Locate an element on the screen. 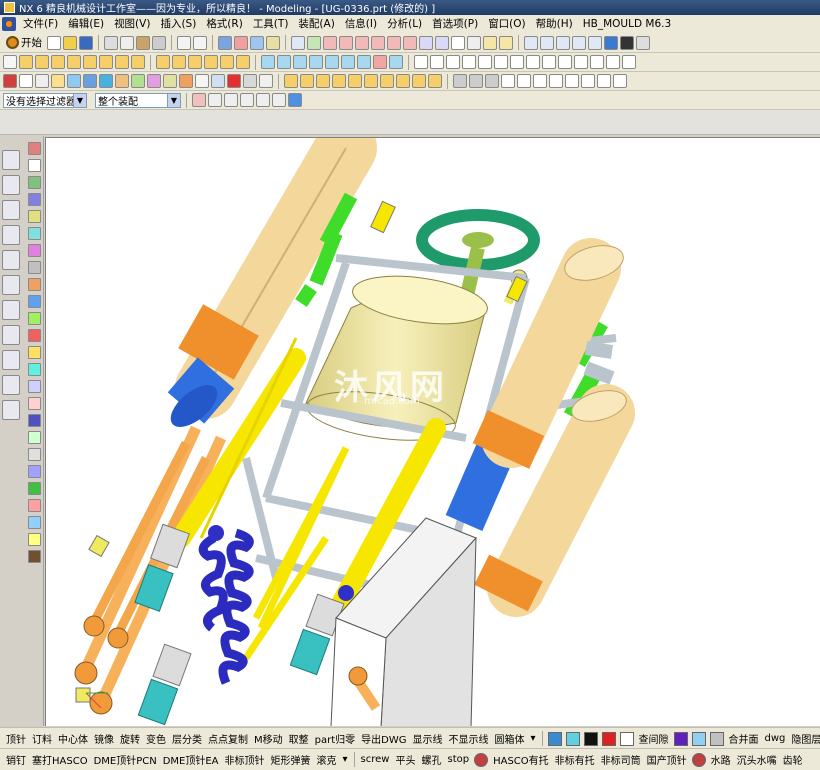  menu-edit: 编辑(E) is located at coordinates (86, 24).